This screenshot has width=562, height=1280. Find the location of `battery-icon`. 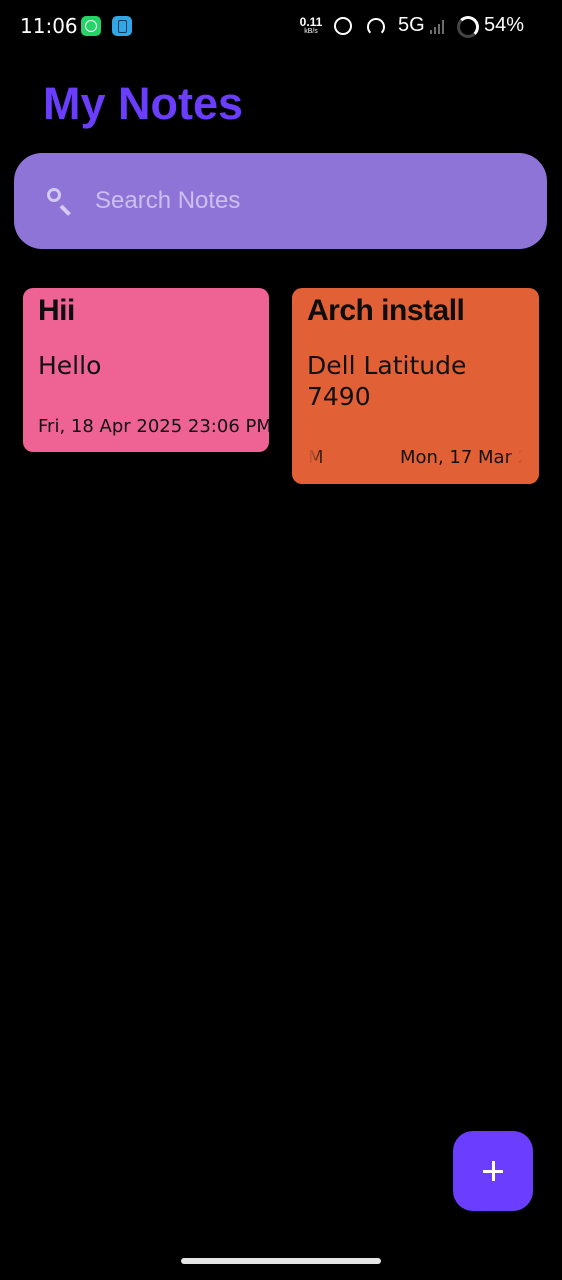

battery-icon is located at coordinates (468, 27).